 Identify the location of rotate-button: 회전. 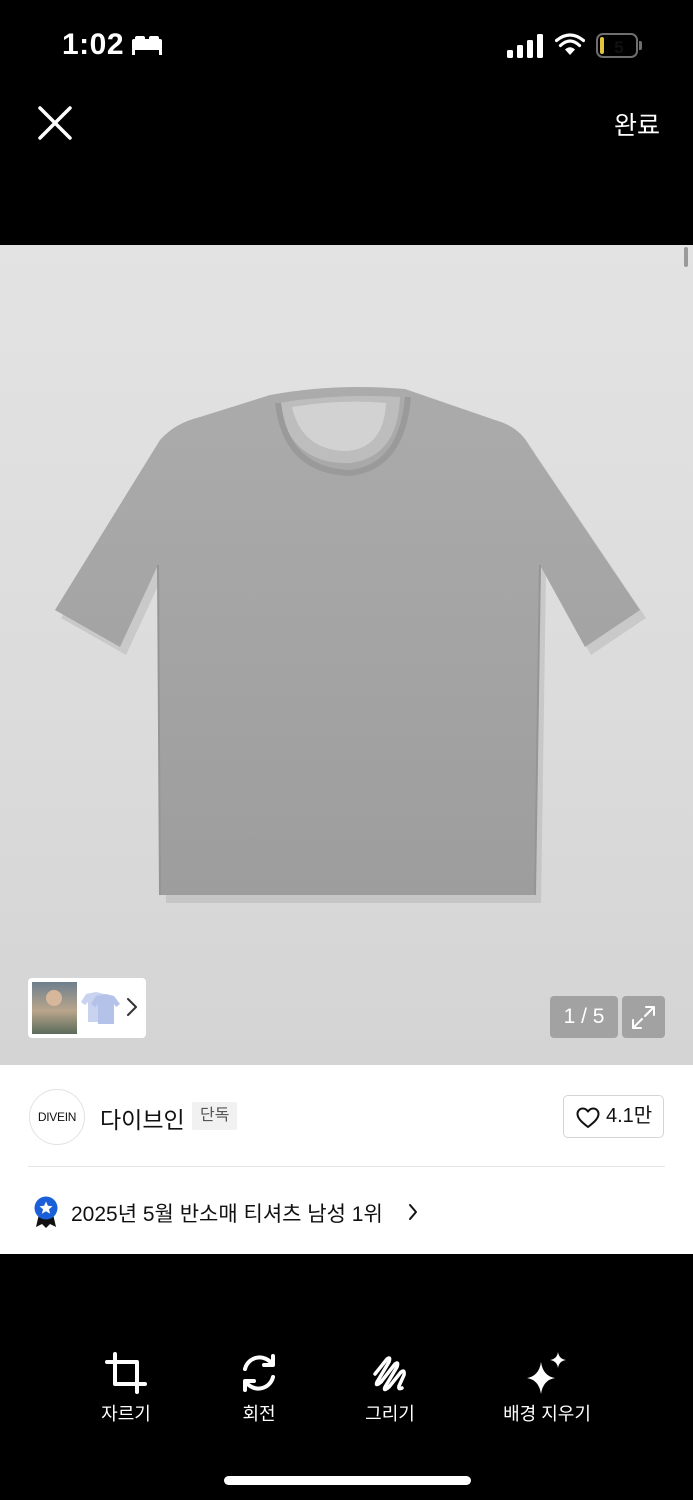
(259, 1389).